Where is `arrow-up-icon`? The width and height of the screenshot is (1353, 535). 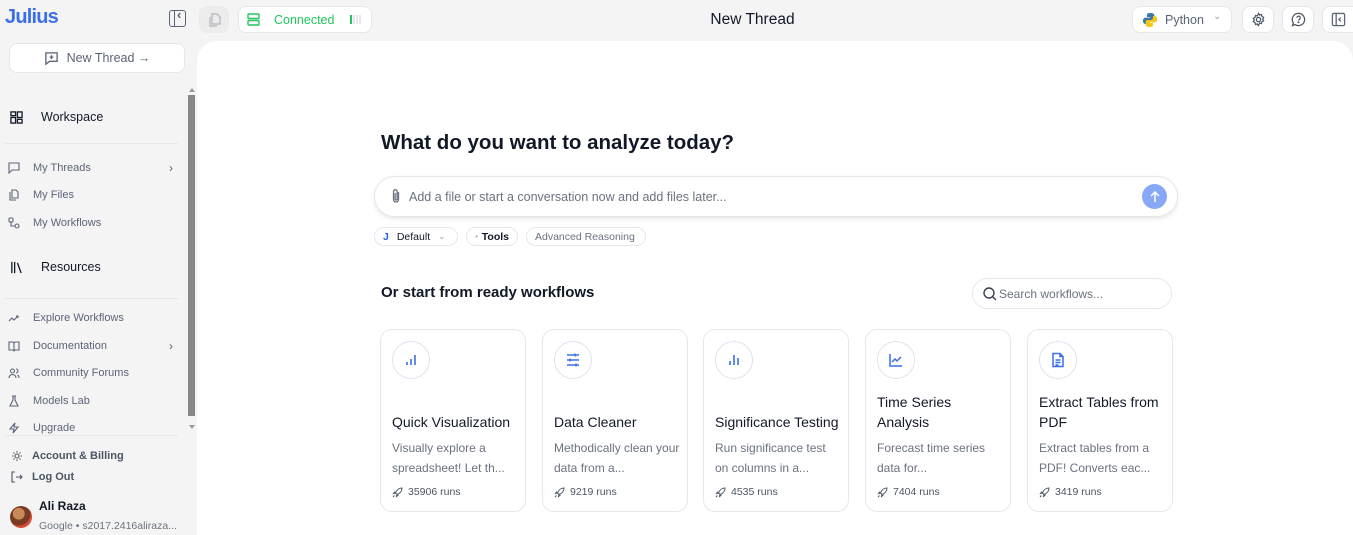 arrow-up-icon is located at coordinates (1154, 196).